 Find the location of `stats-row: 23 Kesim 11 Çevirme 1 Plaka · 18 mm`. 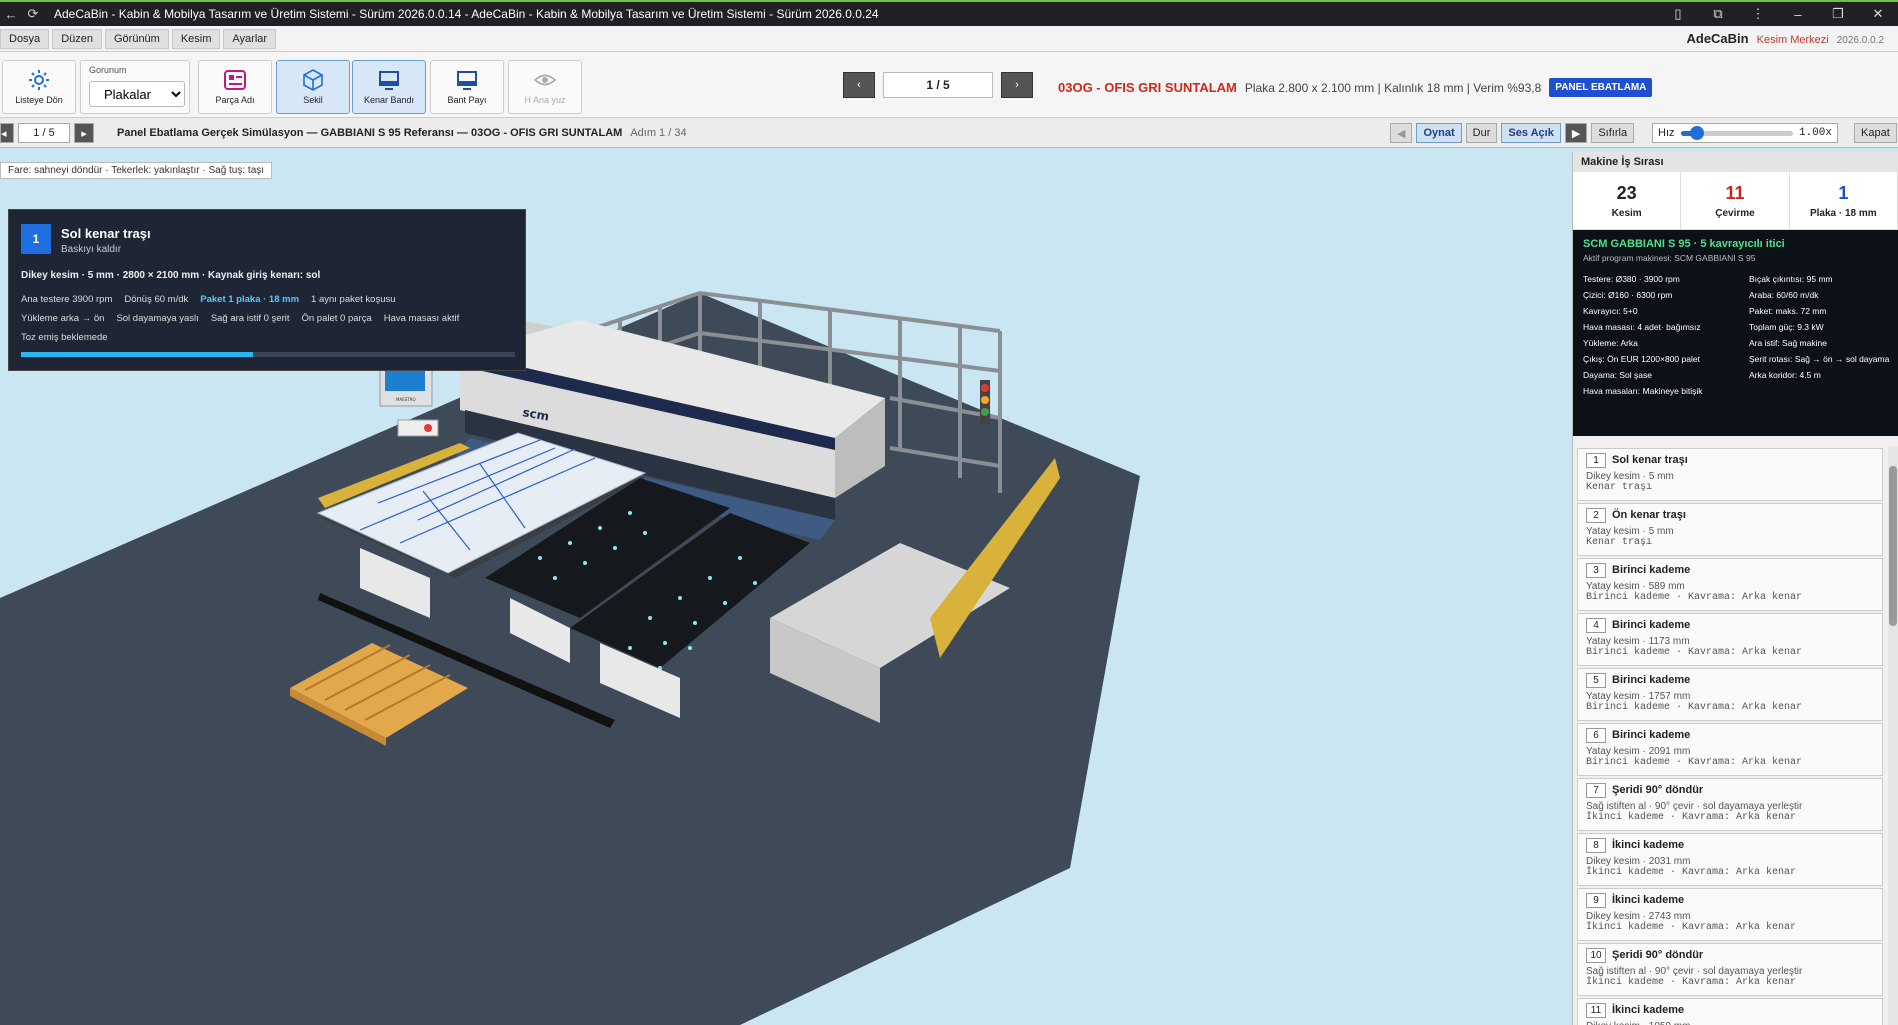

stats-row: 23 Kesim 11 Çevirme 1 Plaka · 18 mm is located at coordinates (1735, 201).